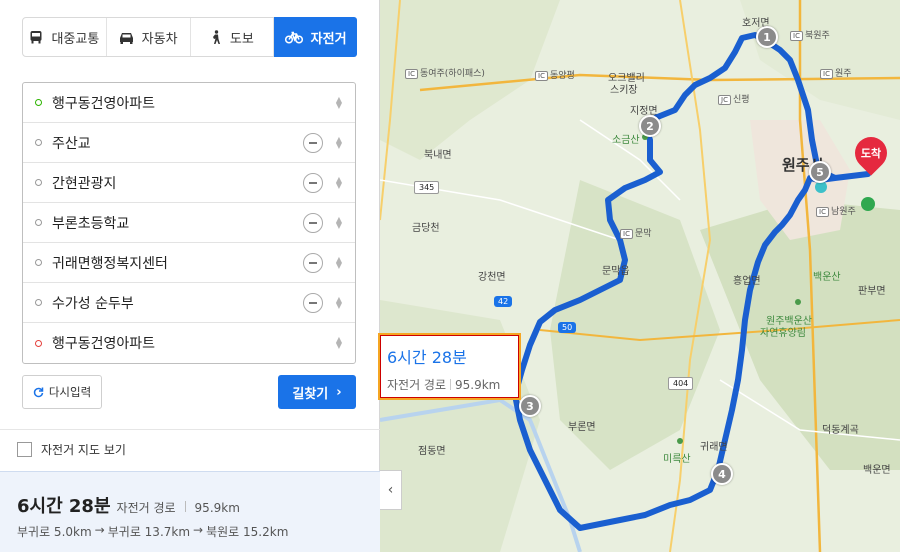  Describe the element at coordinates (126, 38) in the screenshot. I see `car-icon` at that location.